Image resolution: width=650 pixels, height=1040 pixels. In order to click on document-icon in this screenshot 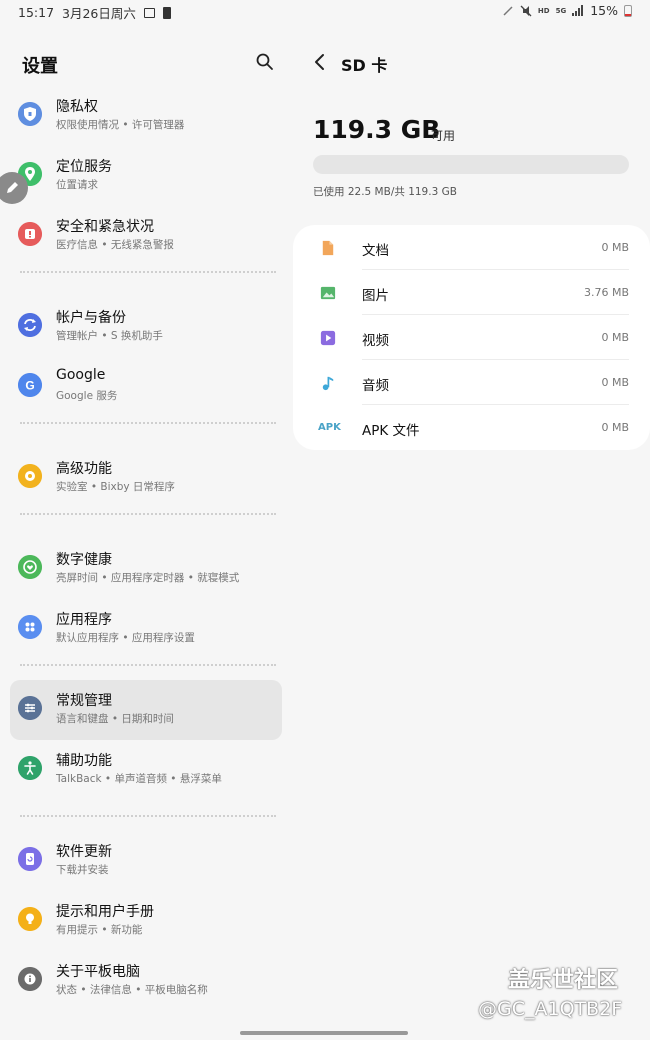, I will do `click(328, 248)`.